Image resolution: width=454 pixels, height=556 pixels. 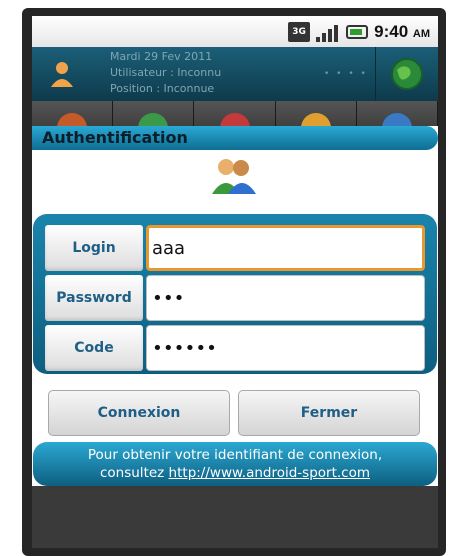 I want to click on 3g-icon: 3G, so click(x=299, y=31).